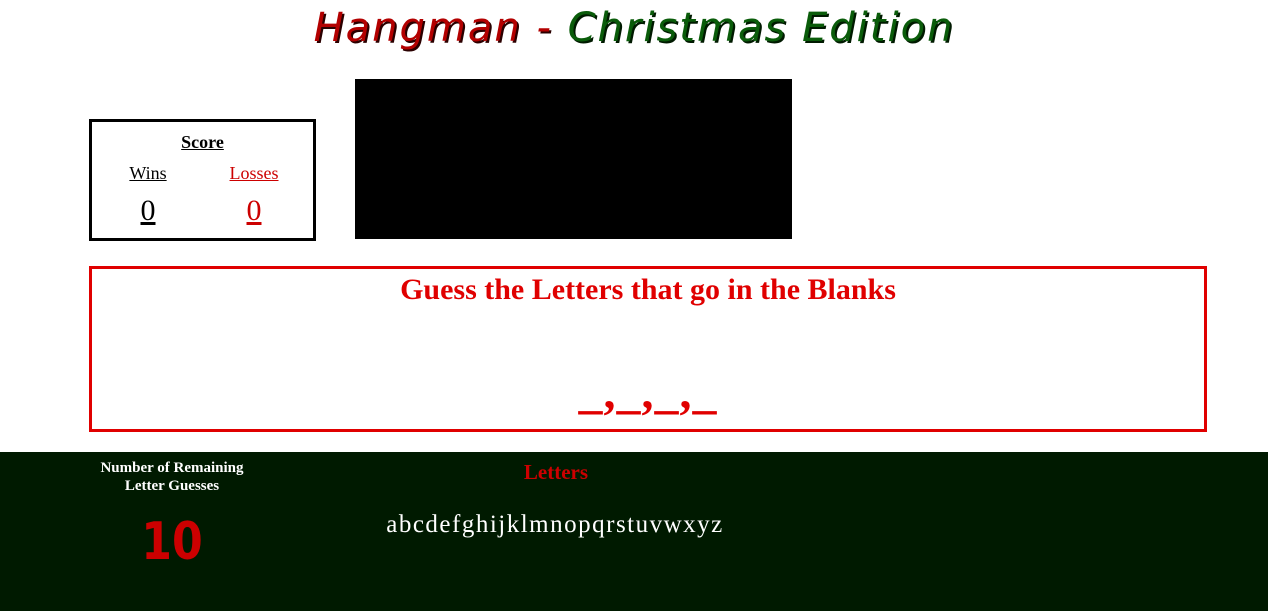 The height and width of the screenshot is (611, 1268). Describe the element at coordinates (556, 472) in the screenshot. I see `letters-heading: Letters` at that location.